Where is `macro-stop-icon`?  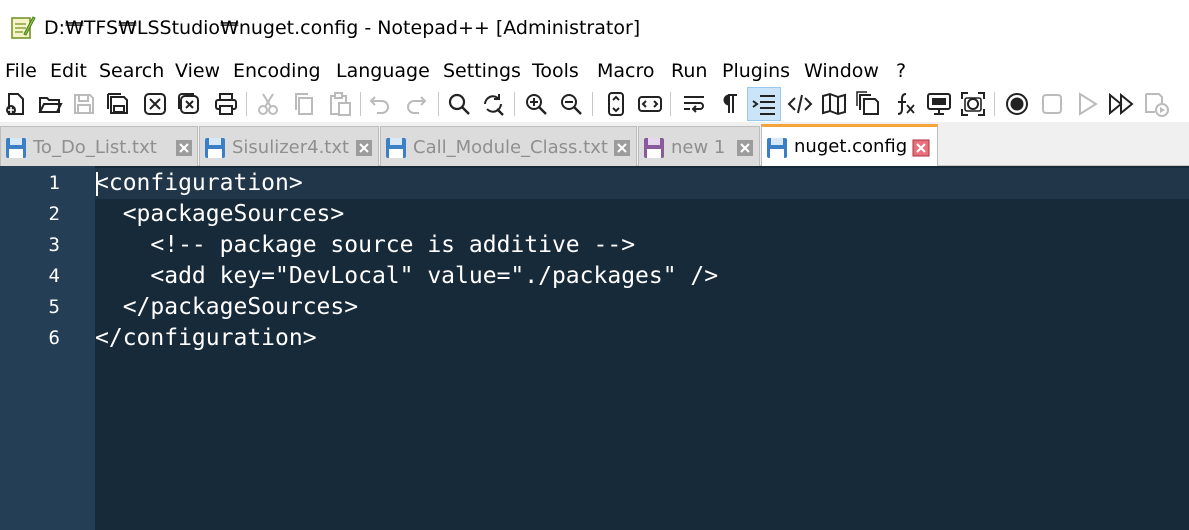
macro-stop-icon is located at coordinates (1052, 104).